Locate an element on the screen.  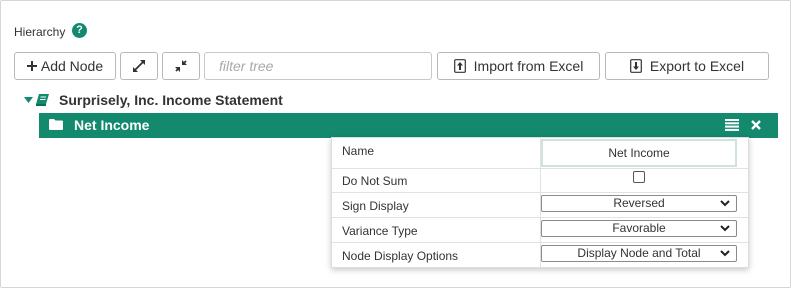
export-to-excel-button: Export to Excel is located at coordinates (687, 66).